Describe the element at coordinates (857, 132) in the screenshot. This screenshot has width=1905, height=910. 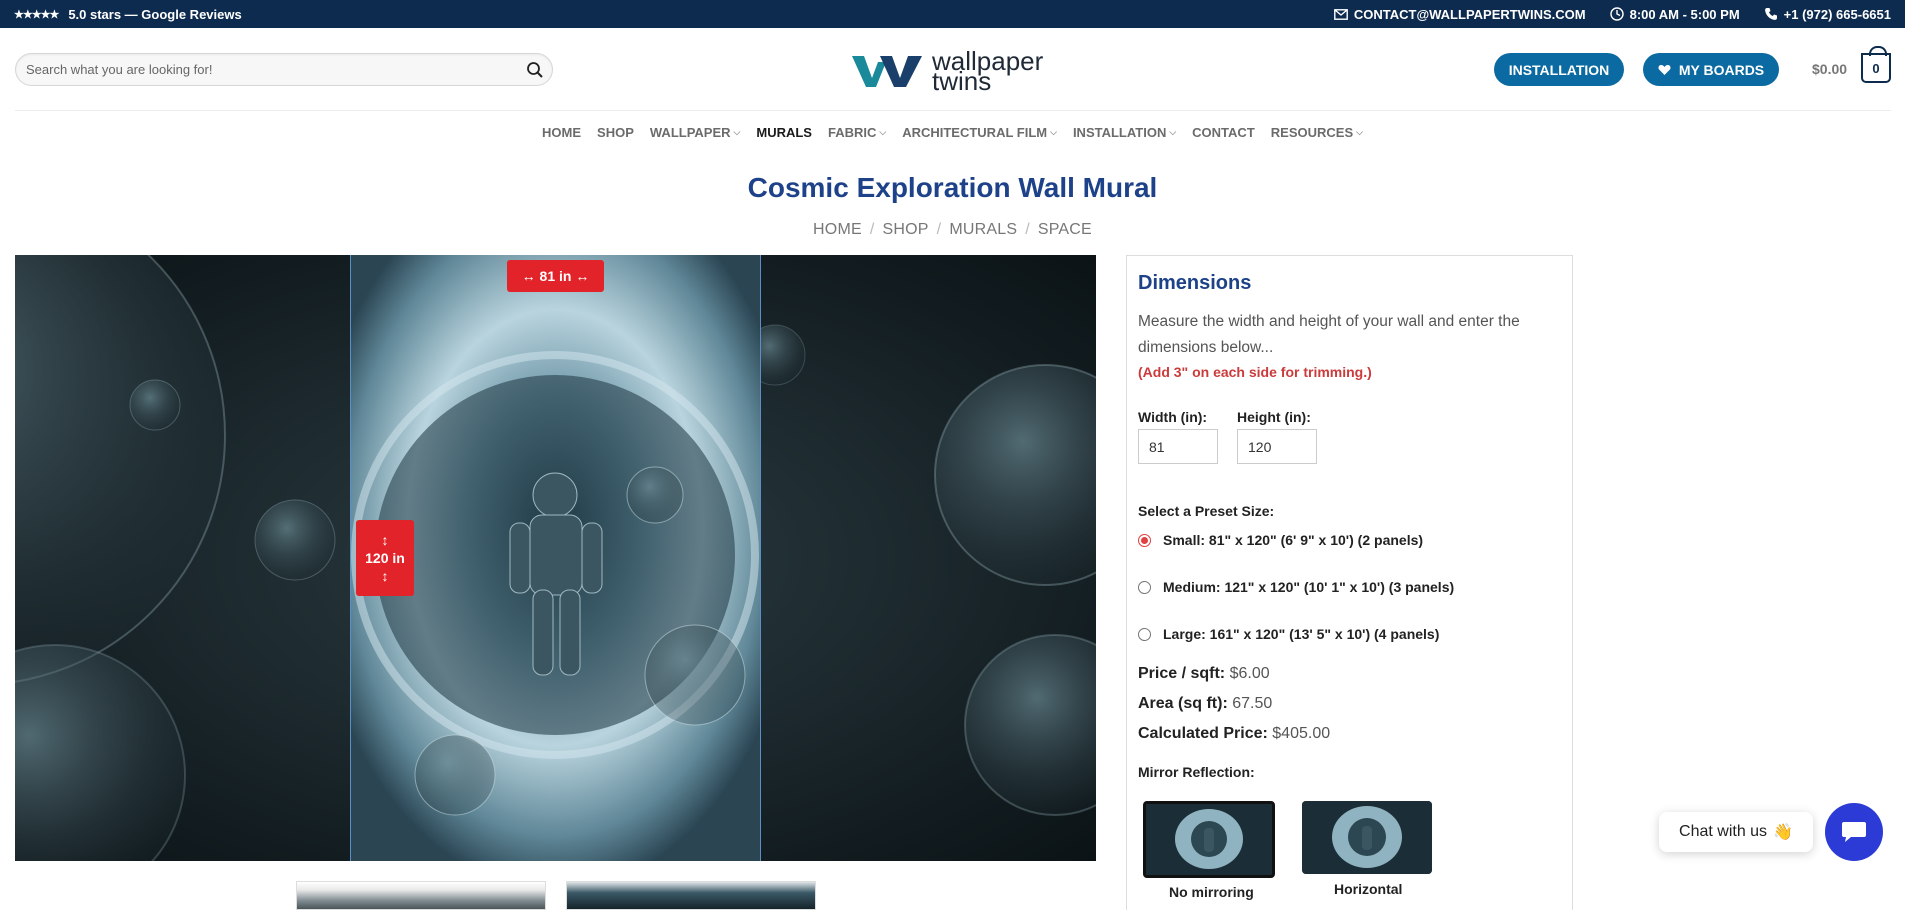
I see `nav-item-fabric: FABRIC ⌵` at that location.